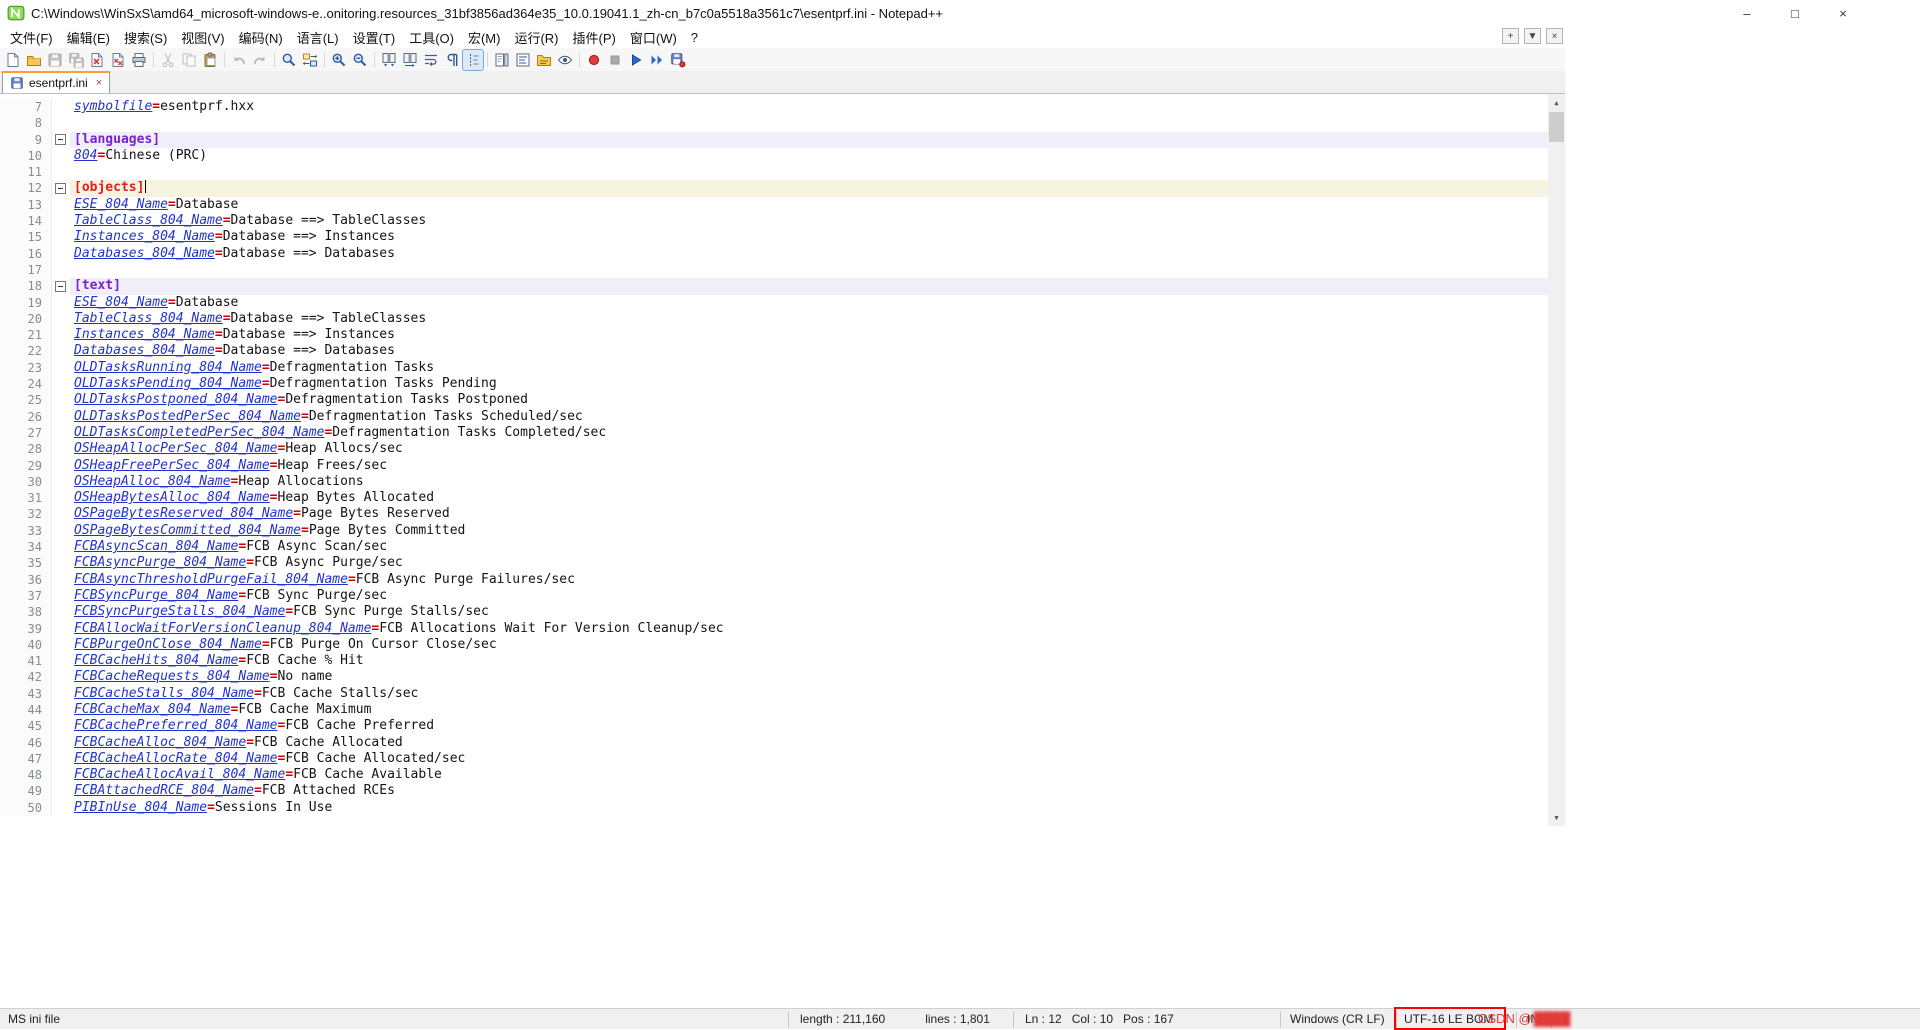 Image resolution: width=1920 pixels, height=1030 pixels. Describe the element at coordinates (168, 644) in the screenshot. I see `ini-key: FCBPurgeOnClose_804_Name` at that location.